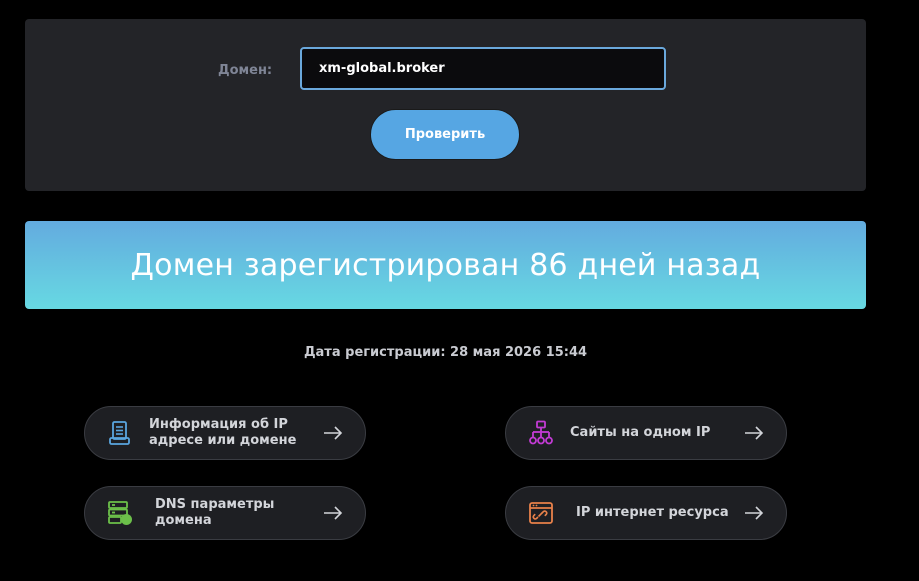  I want to click on domain-label: Домен:, so click(245, 70).